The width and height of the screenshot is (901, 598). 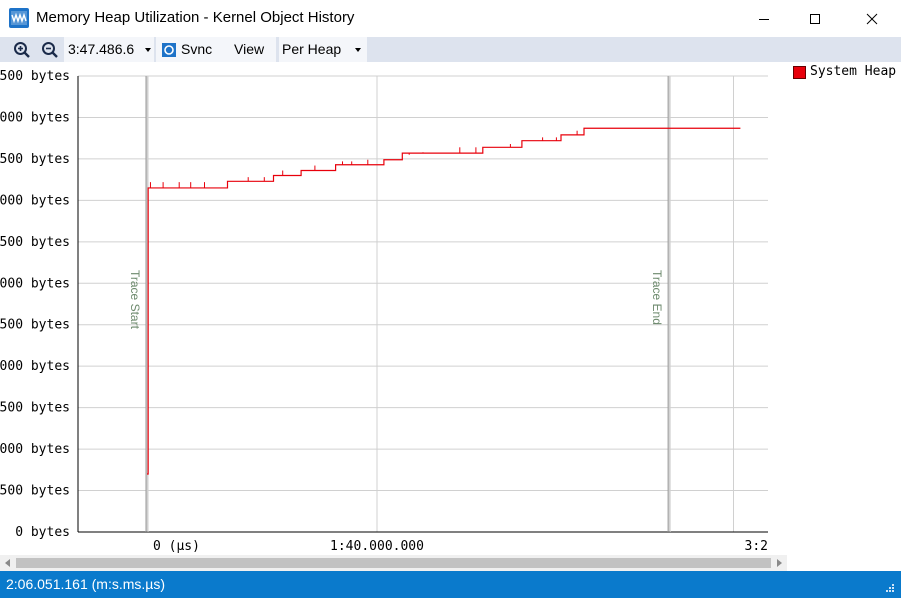 I want to click on sync-icon-wrap, so click(x=169, y=49).